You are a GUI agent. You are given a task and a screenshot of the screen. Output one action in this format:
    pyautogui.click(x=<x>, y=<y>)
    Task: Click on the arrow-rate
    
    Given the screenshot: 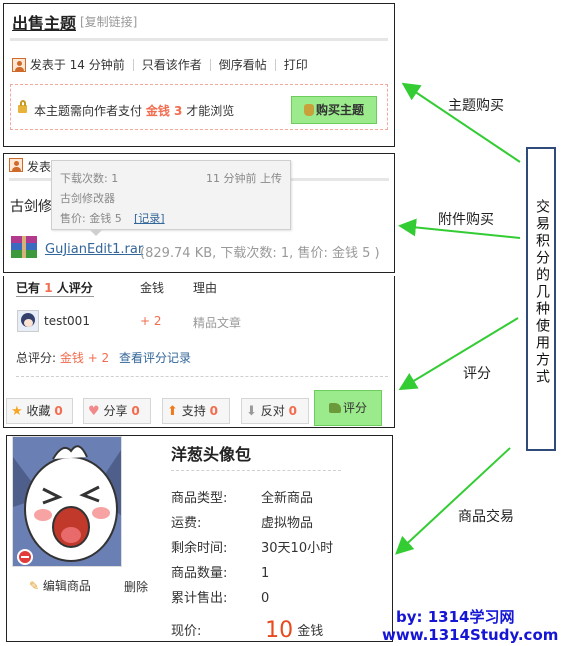 What is the action you would take?
    pyautogui.click(x=458, y=354)
    